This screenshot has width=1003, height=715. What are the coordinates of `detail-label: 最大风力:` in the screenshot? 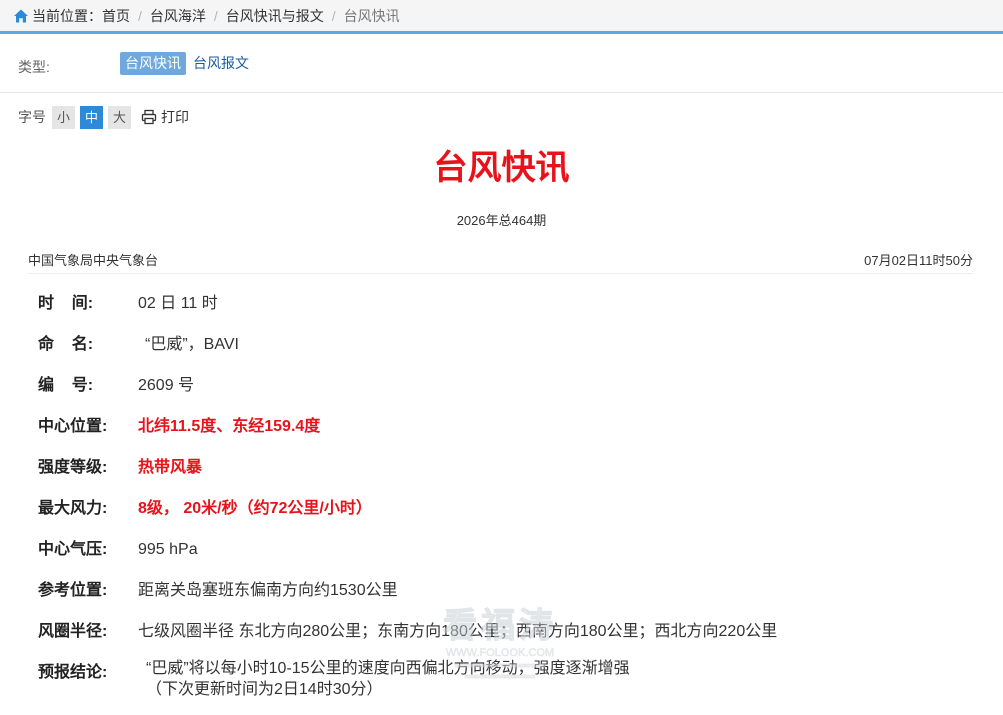 It's located at (73, 508).